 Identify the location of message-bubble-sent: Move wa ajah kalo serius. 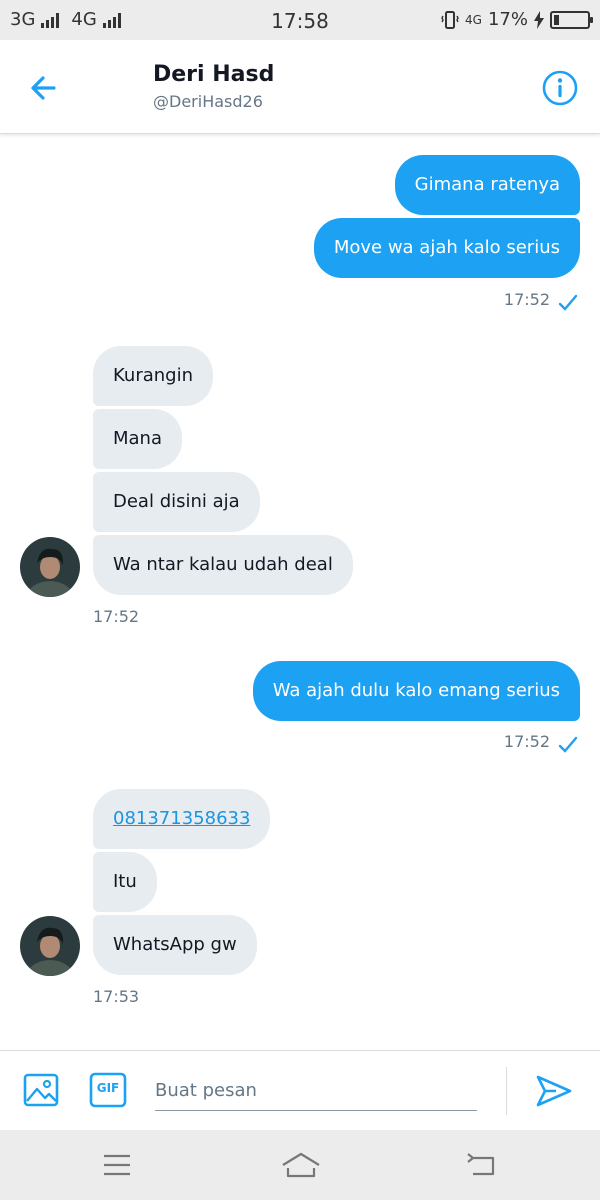
(446, 248).